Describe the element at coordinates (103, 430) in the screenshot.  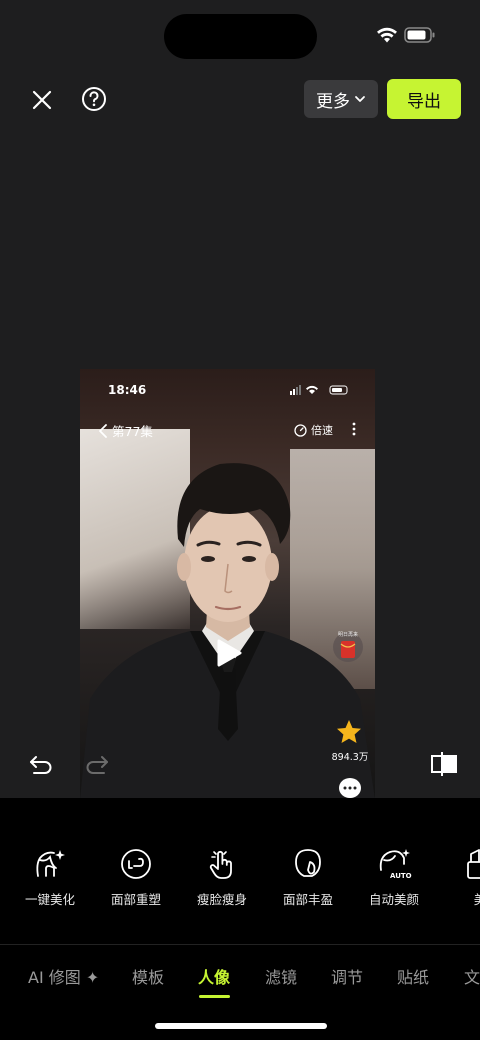
I see `chevron-left-icon` at that location.